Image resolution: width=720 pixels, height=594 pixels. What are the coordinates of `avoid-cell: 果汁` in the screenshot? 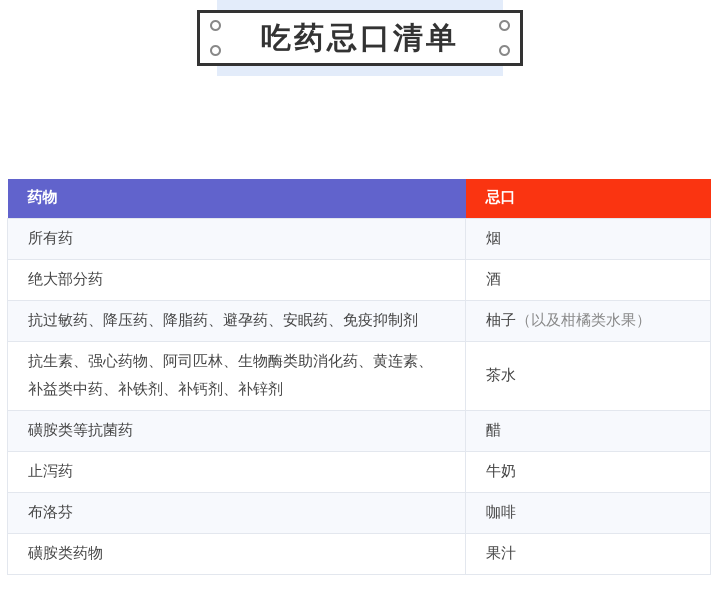 It's located at (588, 553).